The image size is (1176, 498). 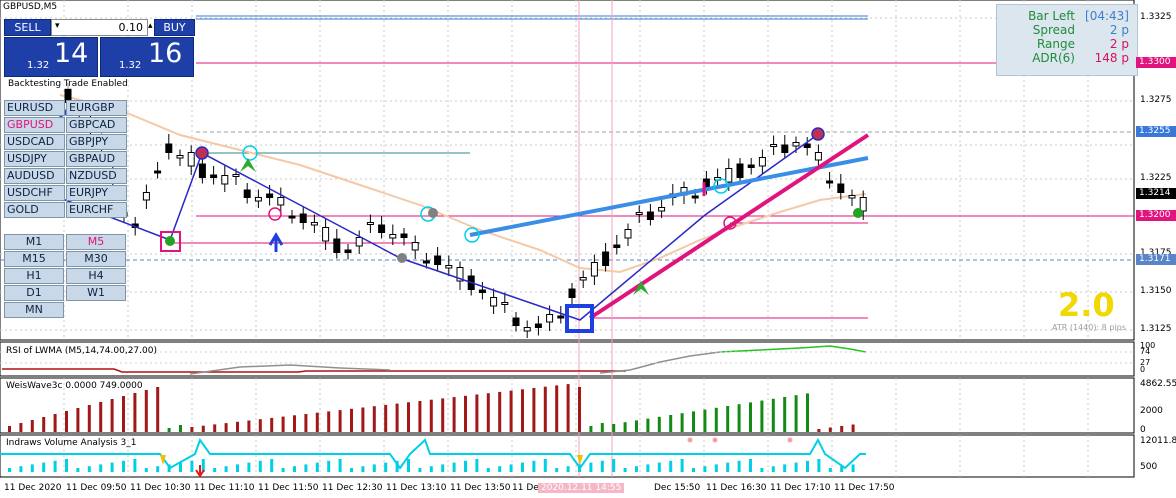 I want to click on timeframe-button-mn: MN, so click(x=34, y=310).